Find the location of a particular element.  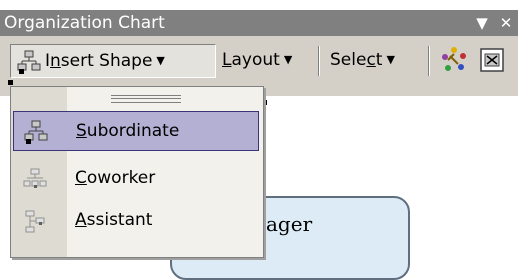

menu-item-label: Subordinate is located at coordinates (128, 131).